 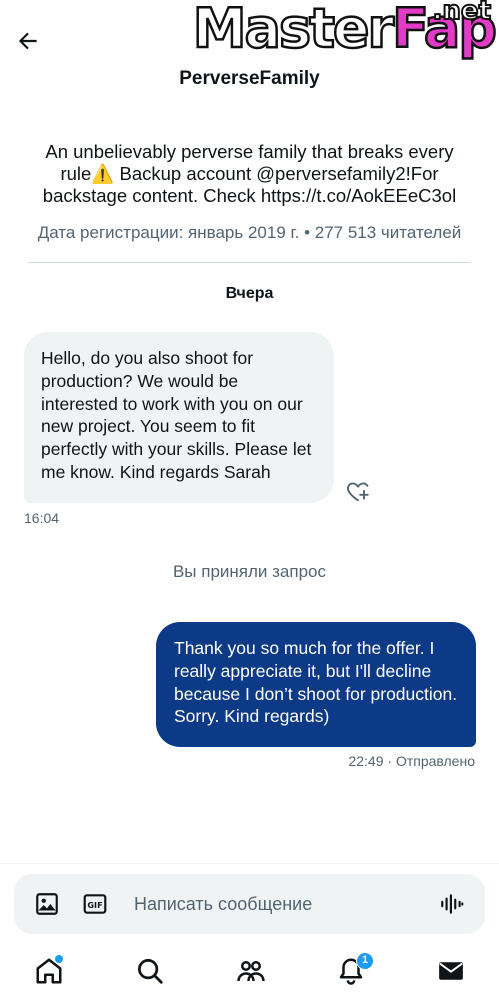 I want to click on outgoing-message-status: 22:49 · Отправлено, so click(x=411, y=761).